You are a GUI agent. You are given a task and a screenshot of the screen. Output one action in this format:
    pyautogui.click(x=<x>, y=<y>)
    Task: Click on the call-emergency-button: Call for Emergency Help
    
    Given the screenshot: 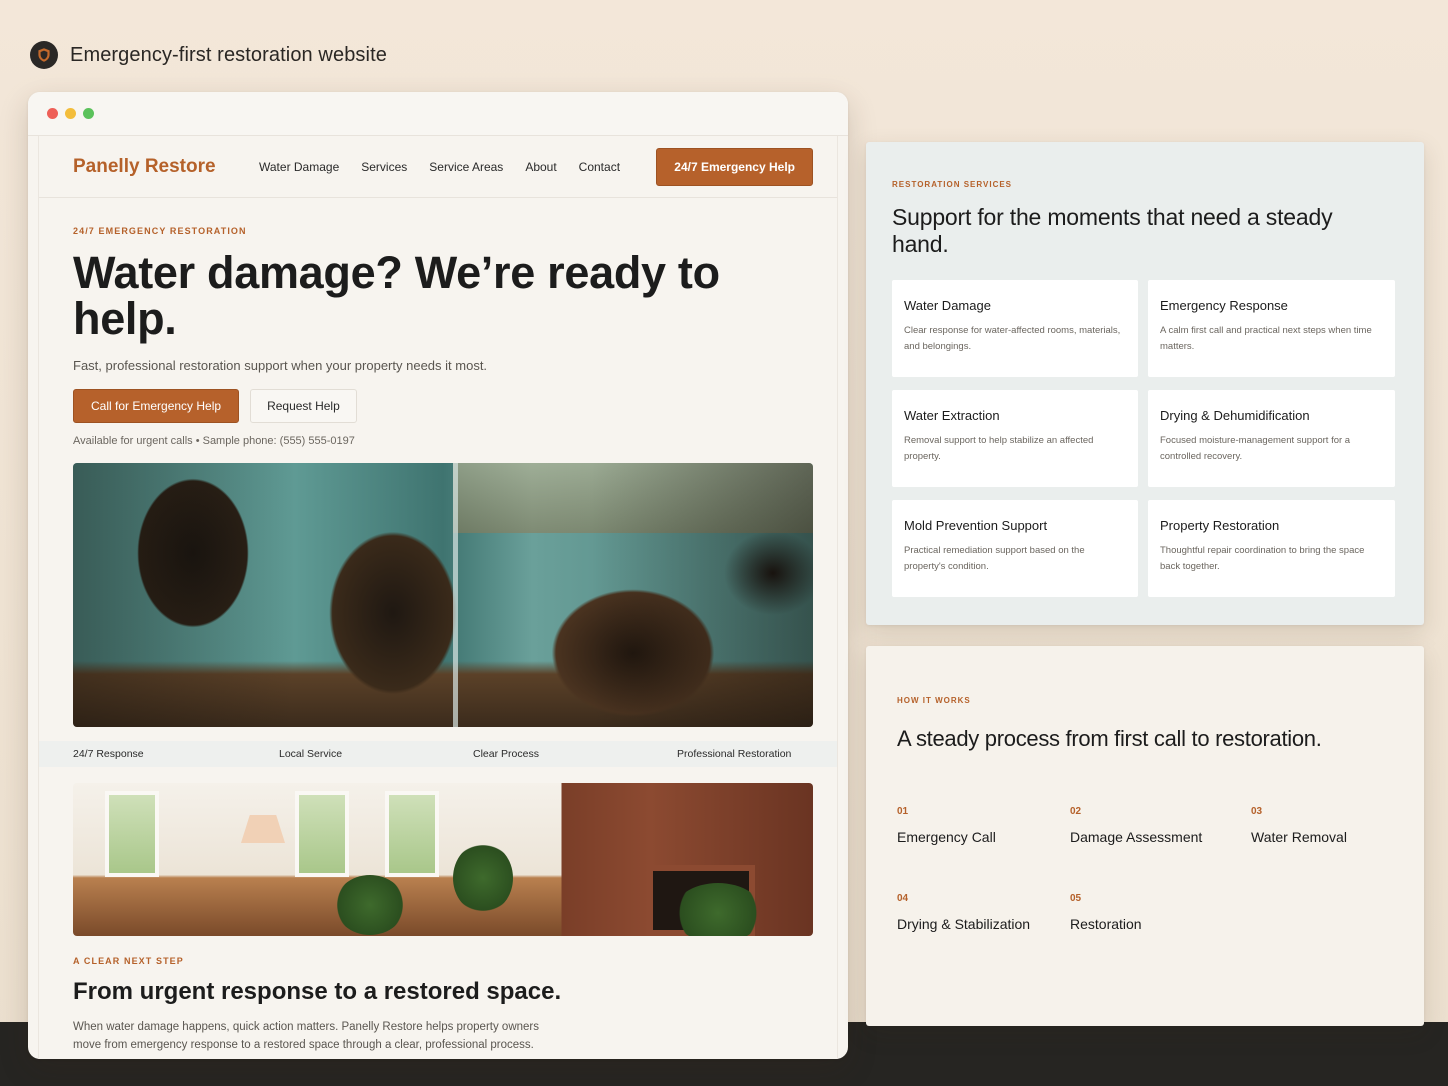 What is the action you would take?
    pyautogui.click(x=156, y=406)
    